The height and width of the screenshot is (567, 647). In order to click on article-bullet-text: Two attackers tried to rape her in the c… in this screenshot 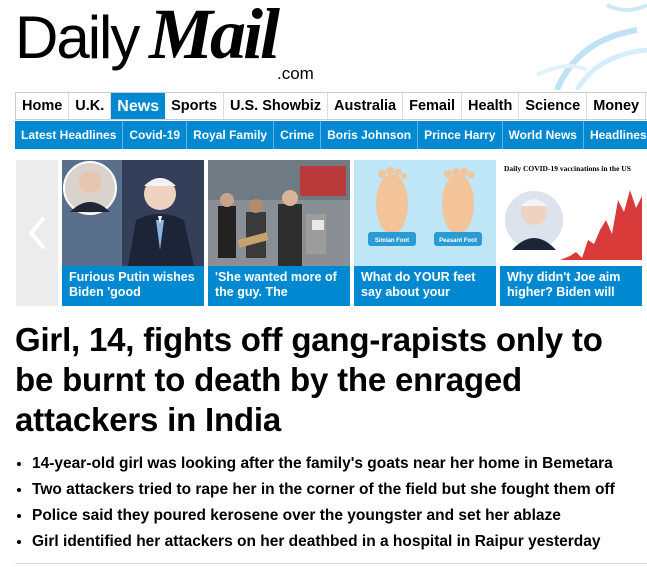, I will do `click(323, 489)`.